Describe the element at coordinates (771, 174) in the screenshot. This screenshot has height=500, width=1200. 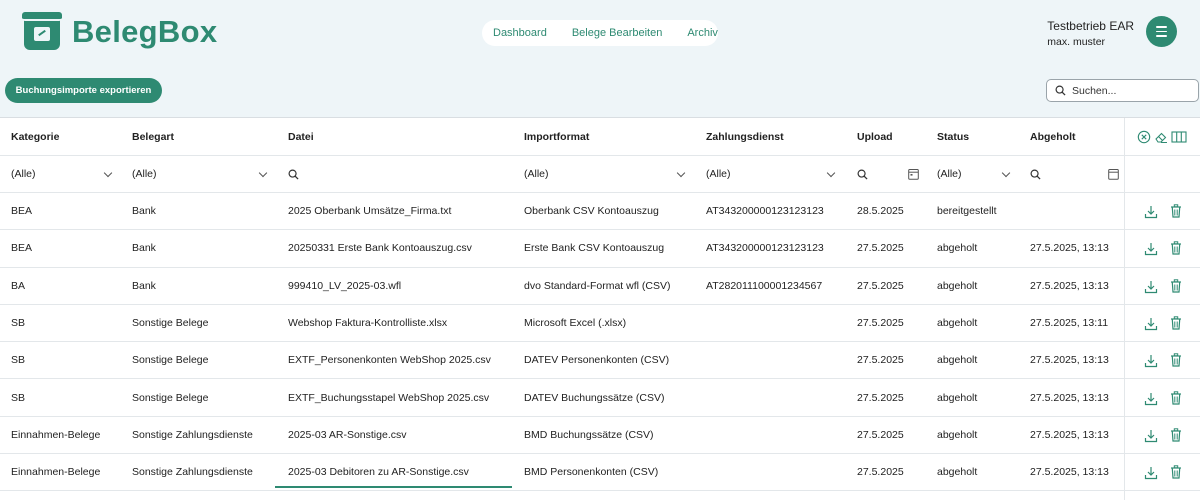
I see `filter-zahlungsdienst: (Alle)` at that location.